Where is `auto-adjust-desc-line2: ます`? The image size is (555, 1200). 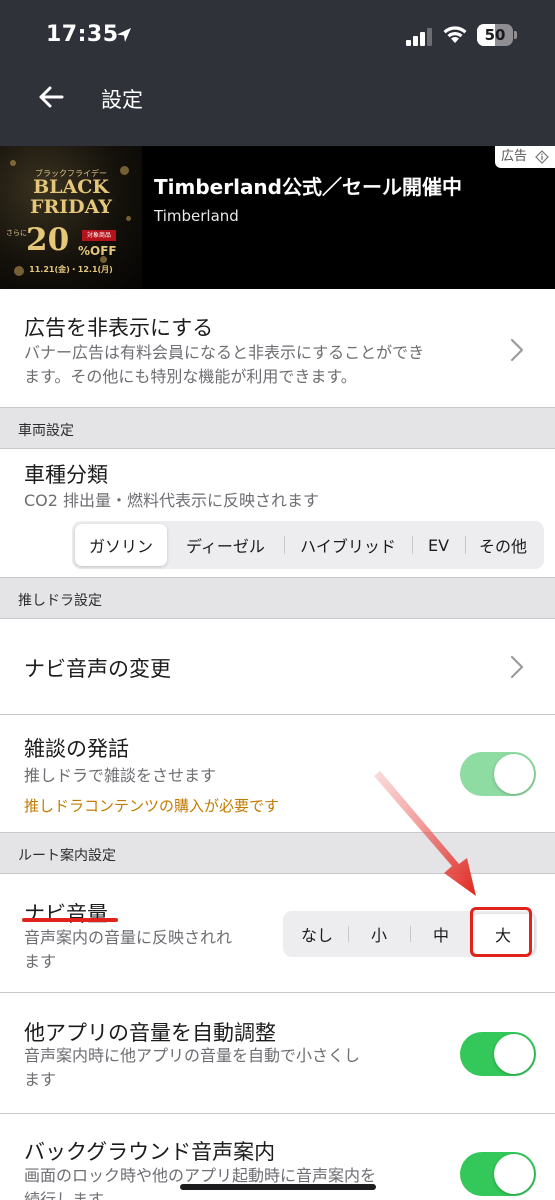 auto-adjust-desc-line2: ます is located at coordinates (40, 1079).